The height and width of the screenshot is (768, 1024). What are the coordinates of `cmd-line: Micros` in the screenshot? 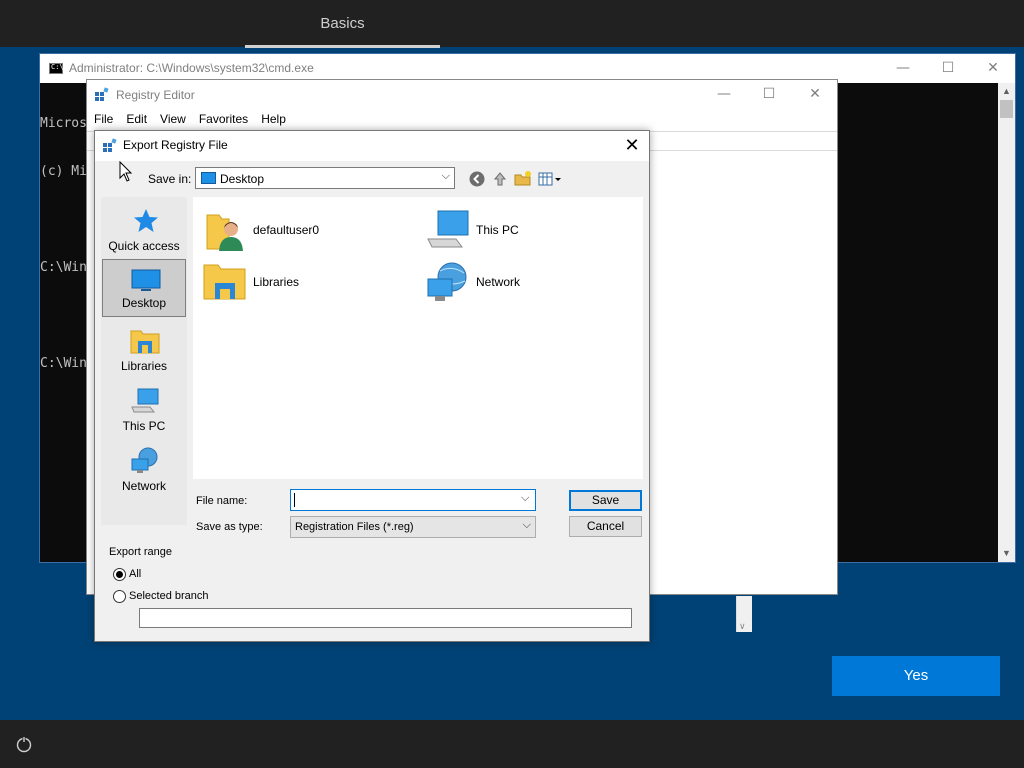 It's located at (63, 123).